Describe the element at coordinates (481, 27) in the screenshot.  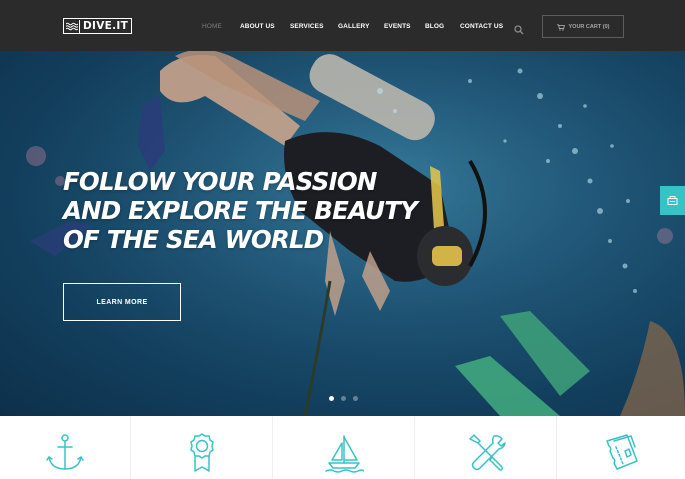
I see `nav-item-contact-us: CONTACT US` at that location.